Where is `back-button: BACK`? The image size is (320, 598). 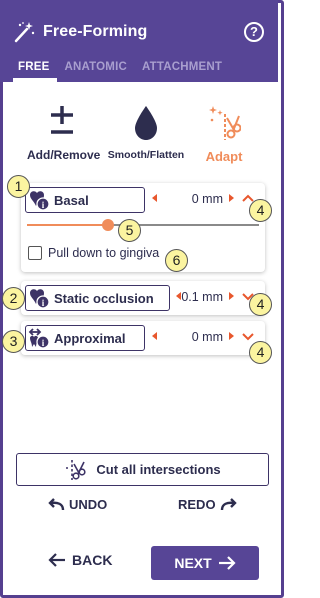 back-button: BACK is located at coordinates (80, 560).